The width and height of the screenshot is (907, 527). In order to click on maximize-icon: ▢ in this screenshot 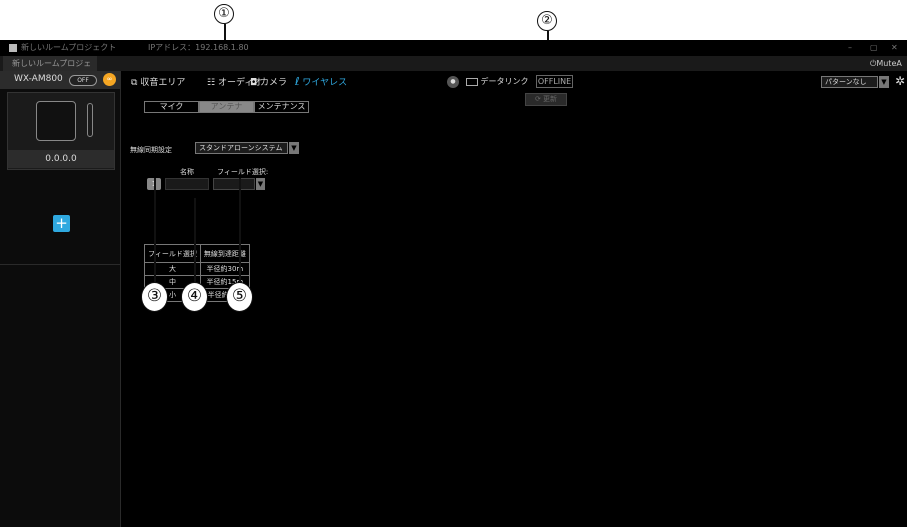, I will do `click(874, 48)`.